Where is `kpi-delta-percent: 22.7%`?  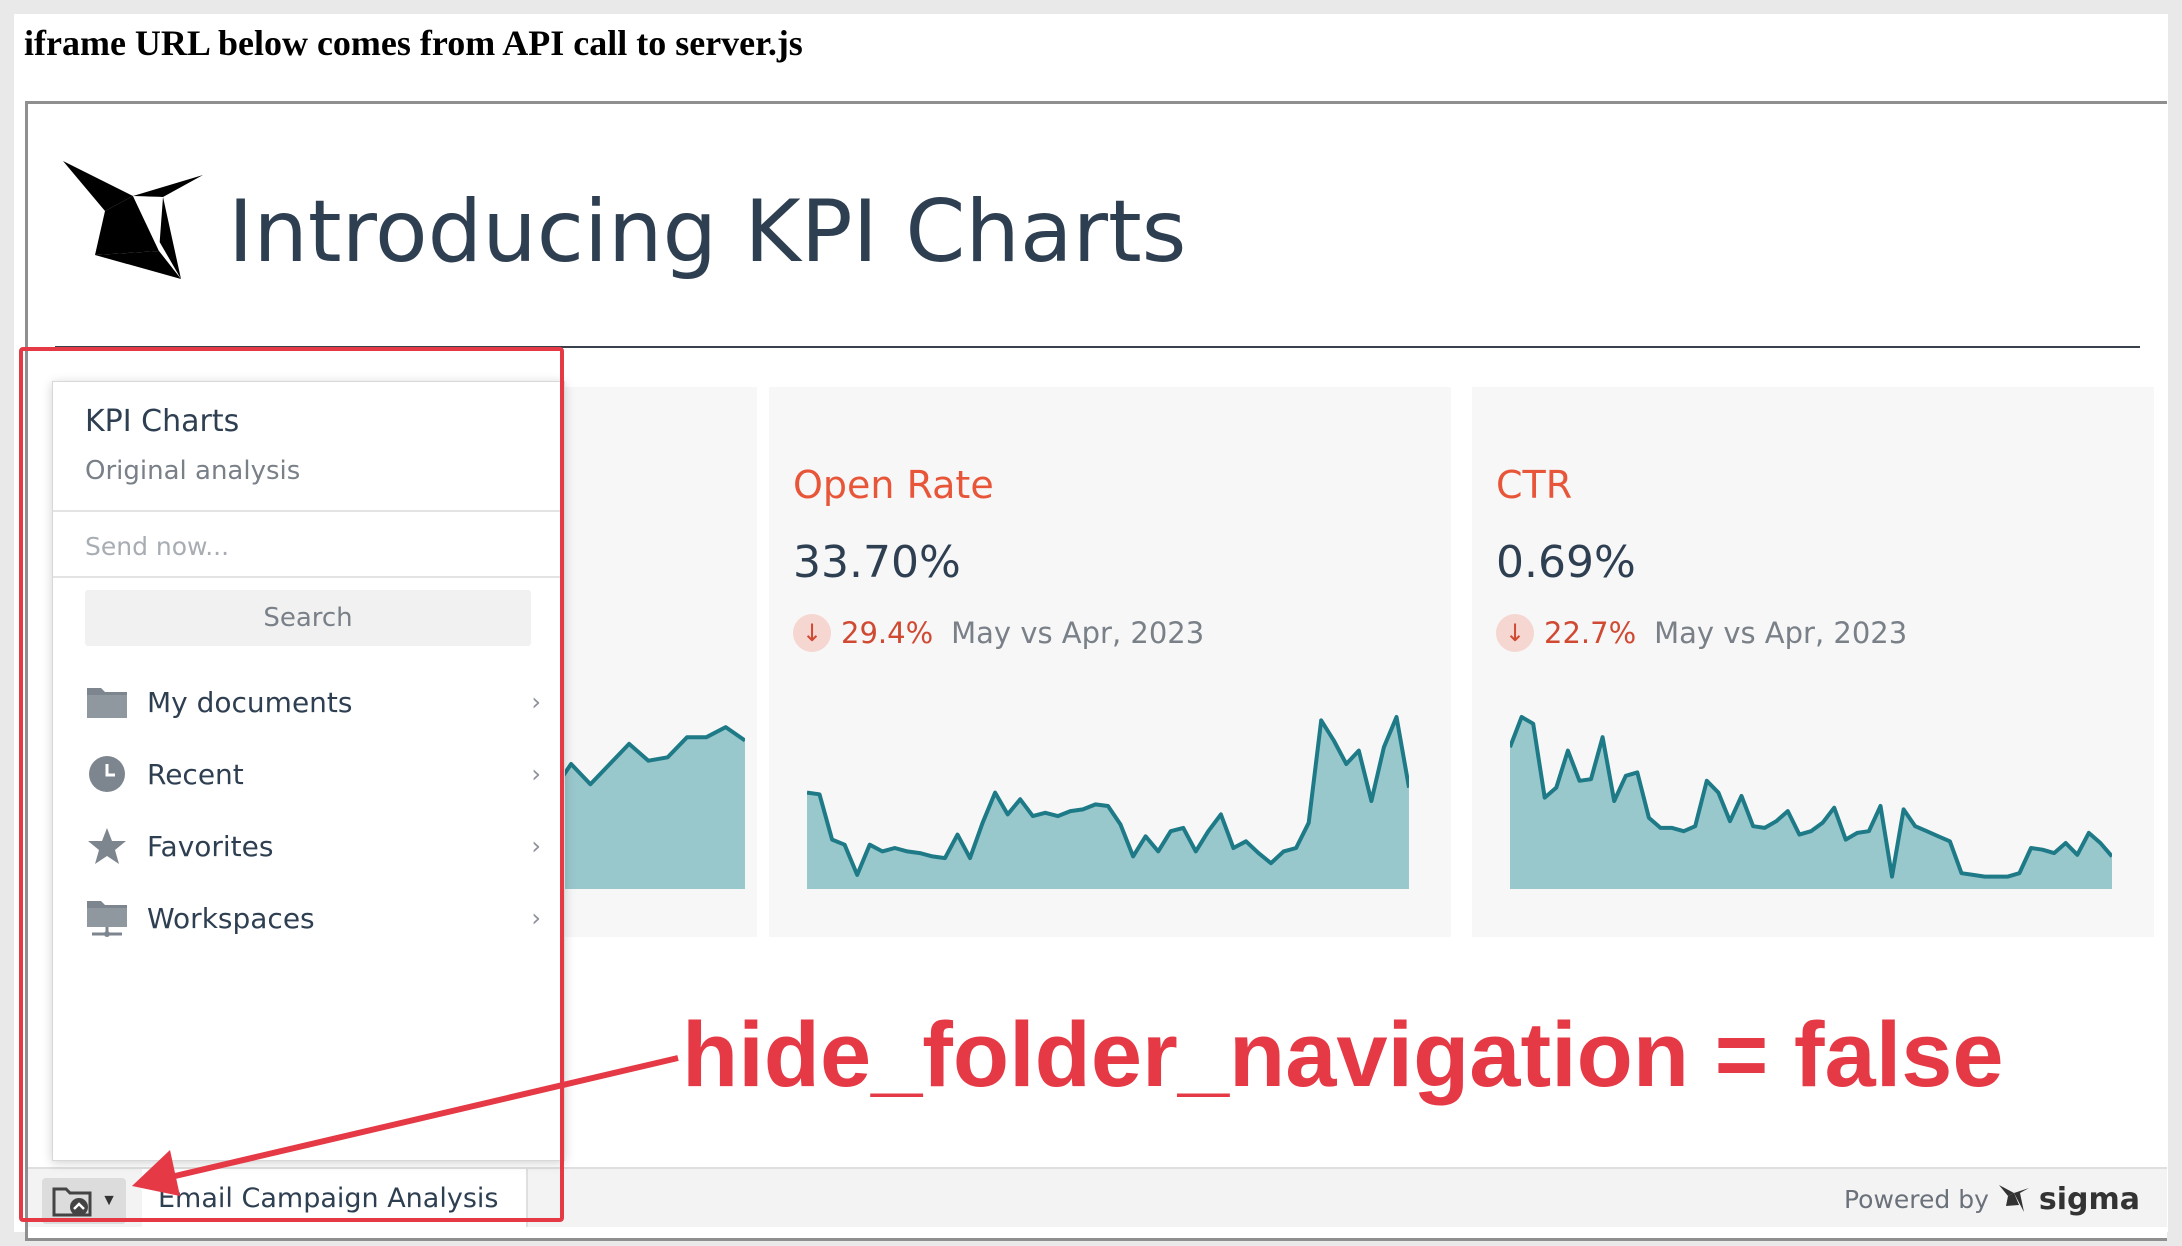
kpi-delta-percent: 22.7% is located at coordinates (1590, 633).